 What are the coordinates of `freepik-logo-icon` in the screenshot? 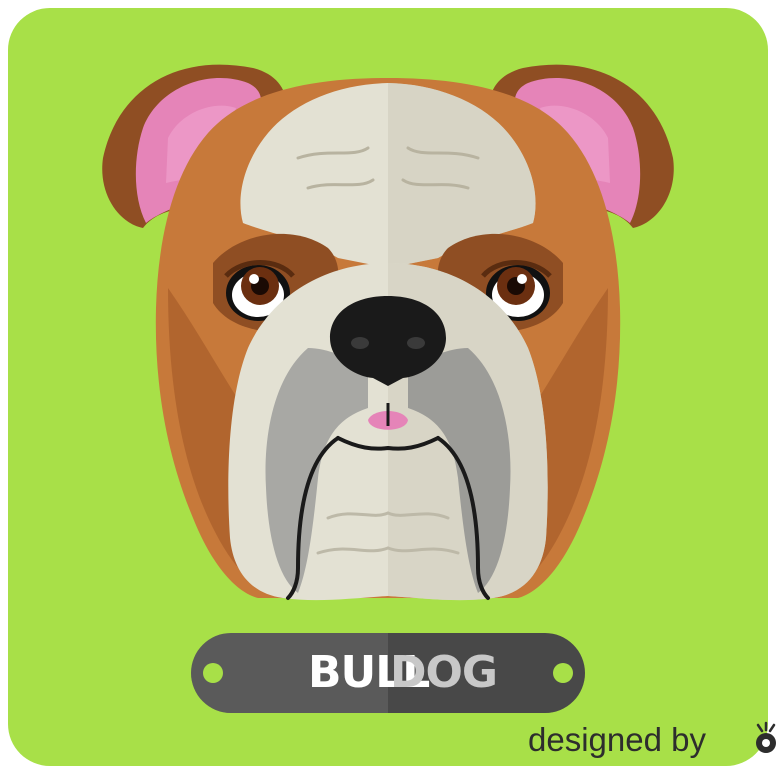 It's located at (766, 737).